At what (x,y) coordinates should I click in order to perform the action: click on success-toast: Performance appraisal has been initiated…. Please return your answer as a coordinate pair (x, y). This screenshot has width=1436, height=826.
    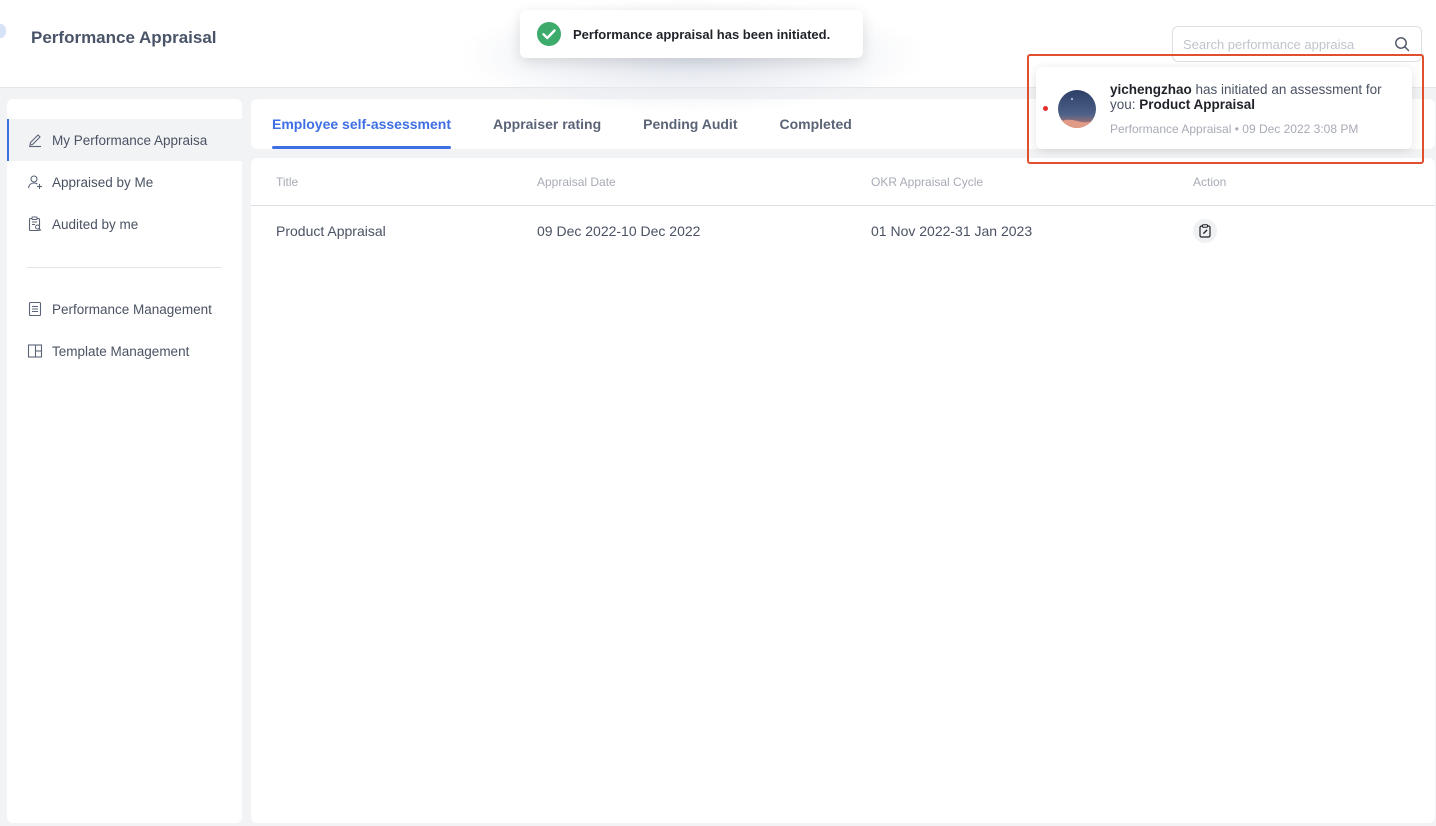
    Looking at the image, I should click on (691, 34).